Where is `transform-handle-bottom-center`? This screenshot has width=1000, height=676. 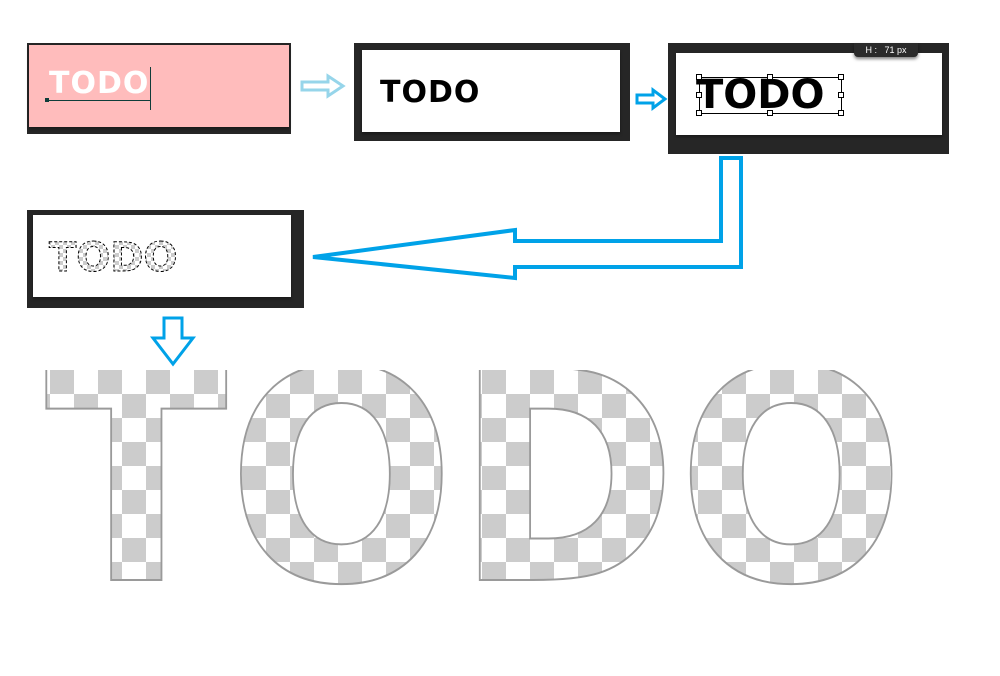 transform-handle-bottom-center is located at coordinates (770, 113).